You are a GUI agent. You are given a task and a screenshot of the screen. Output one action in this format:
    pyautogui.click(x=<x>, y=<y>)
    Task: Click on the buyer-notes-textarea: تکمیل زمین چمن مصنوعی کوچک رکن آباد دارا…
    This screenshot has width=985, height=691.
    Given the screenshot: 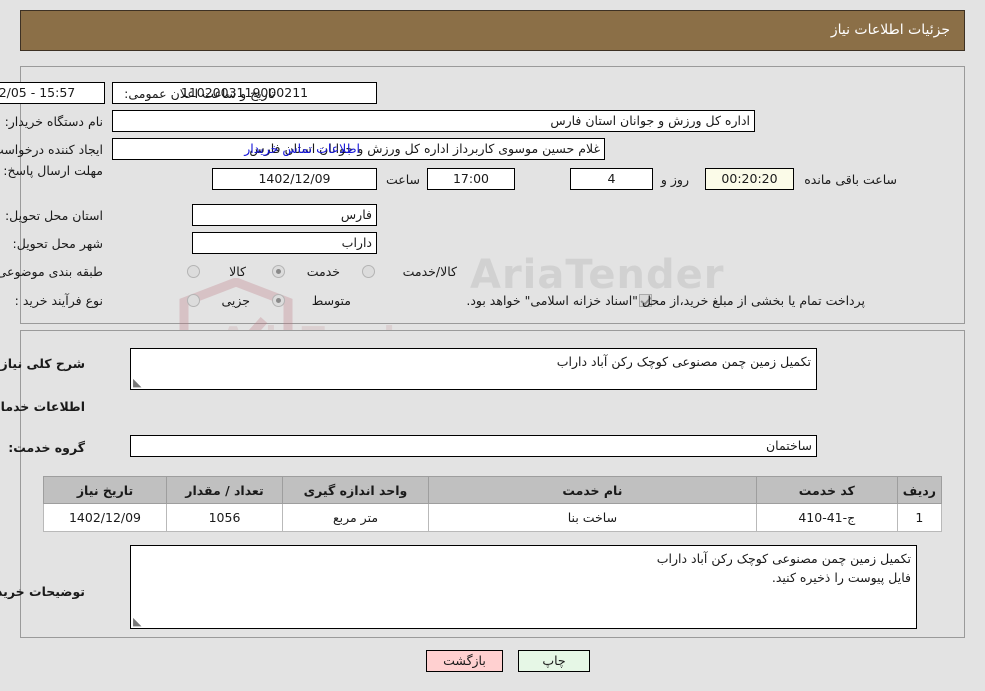 What is the action you would take?
    pyautogui.click(x=523, y=587)
    